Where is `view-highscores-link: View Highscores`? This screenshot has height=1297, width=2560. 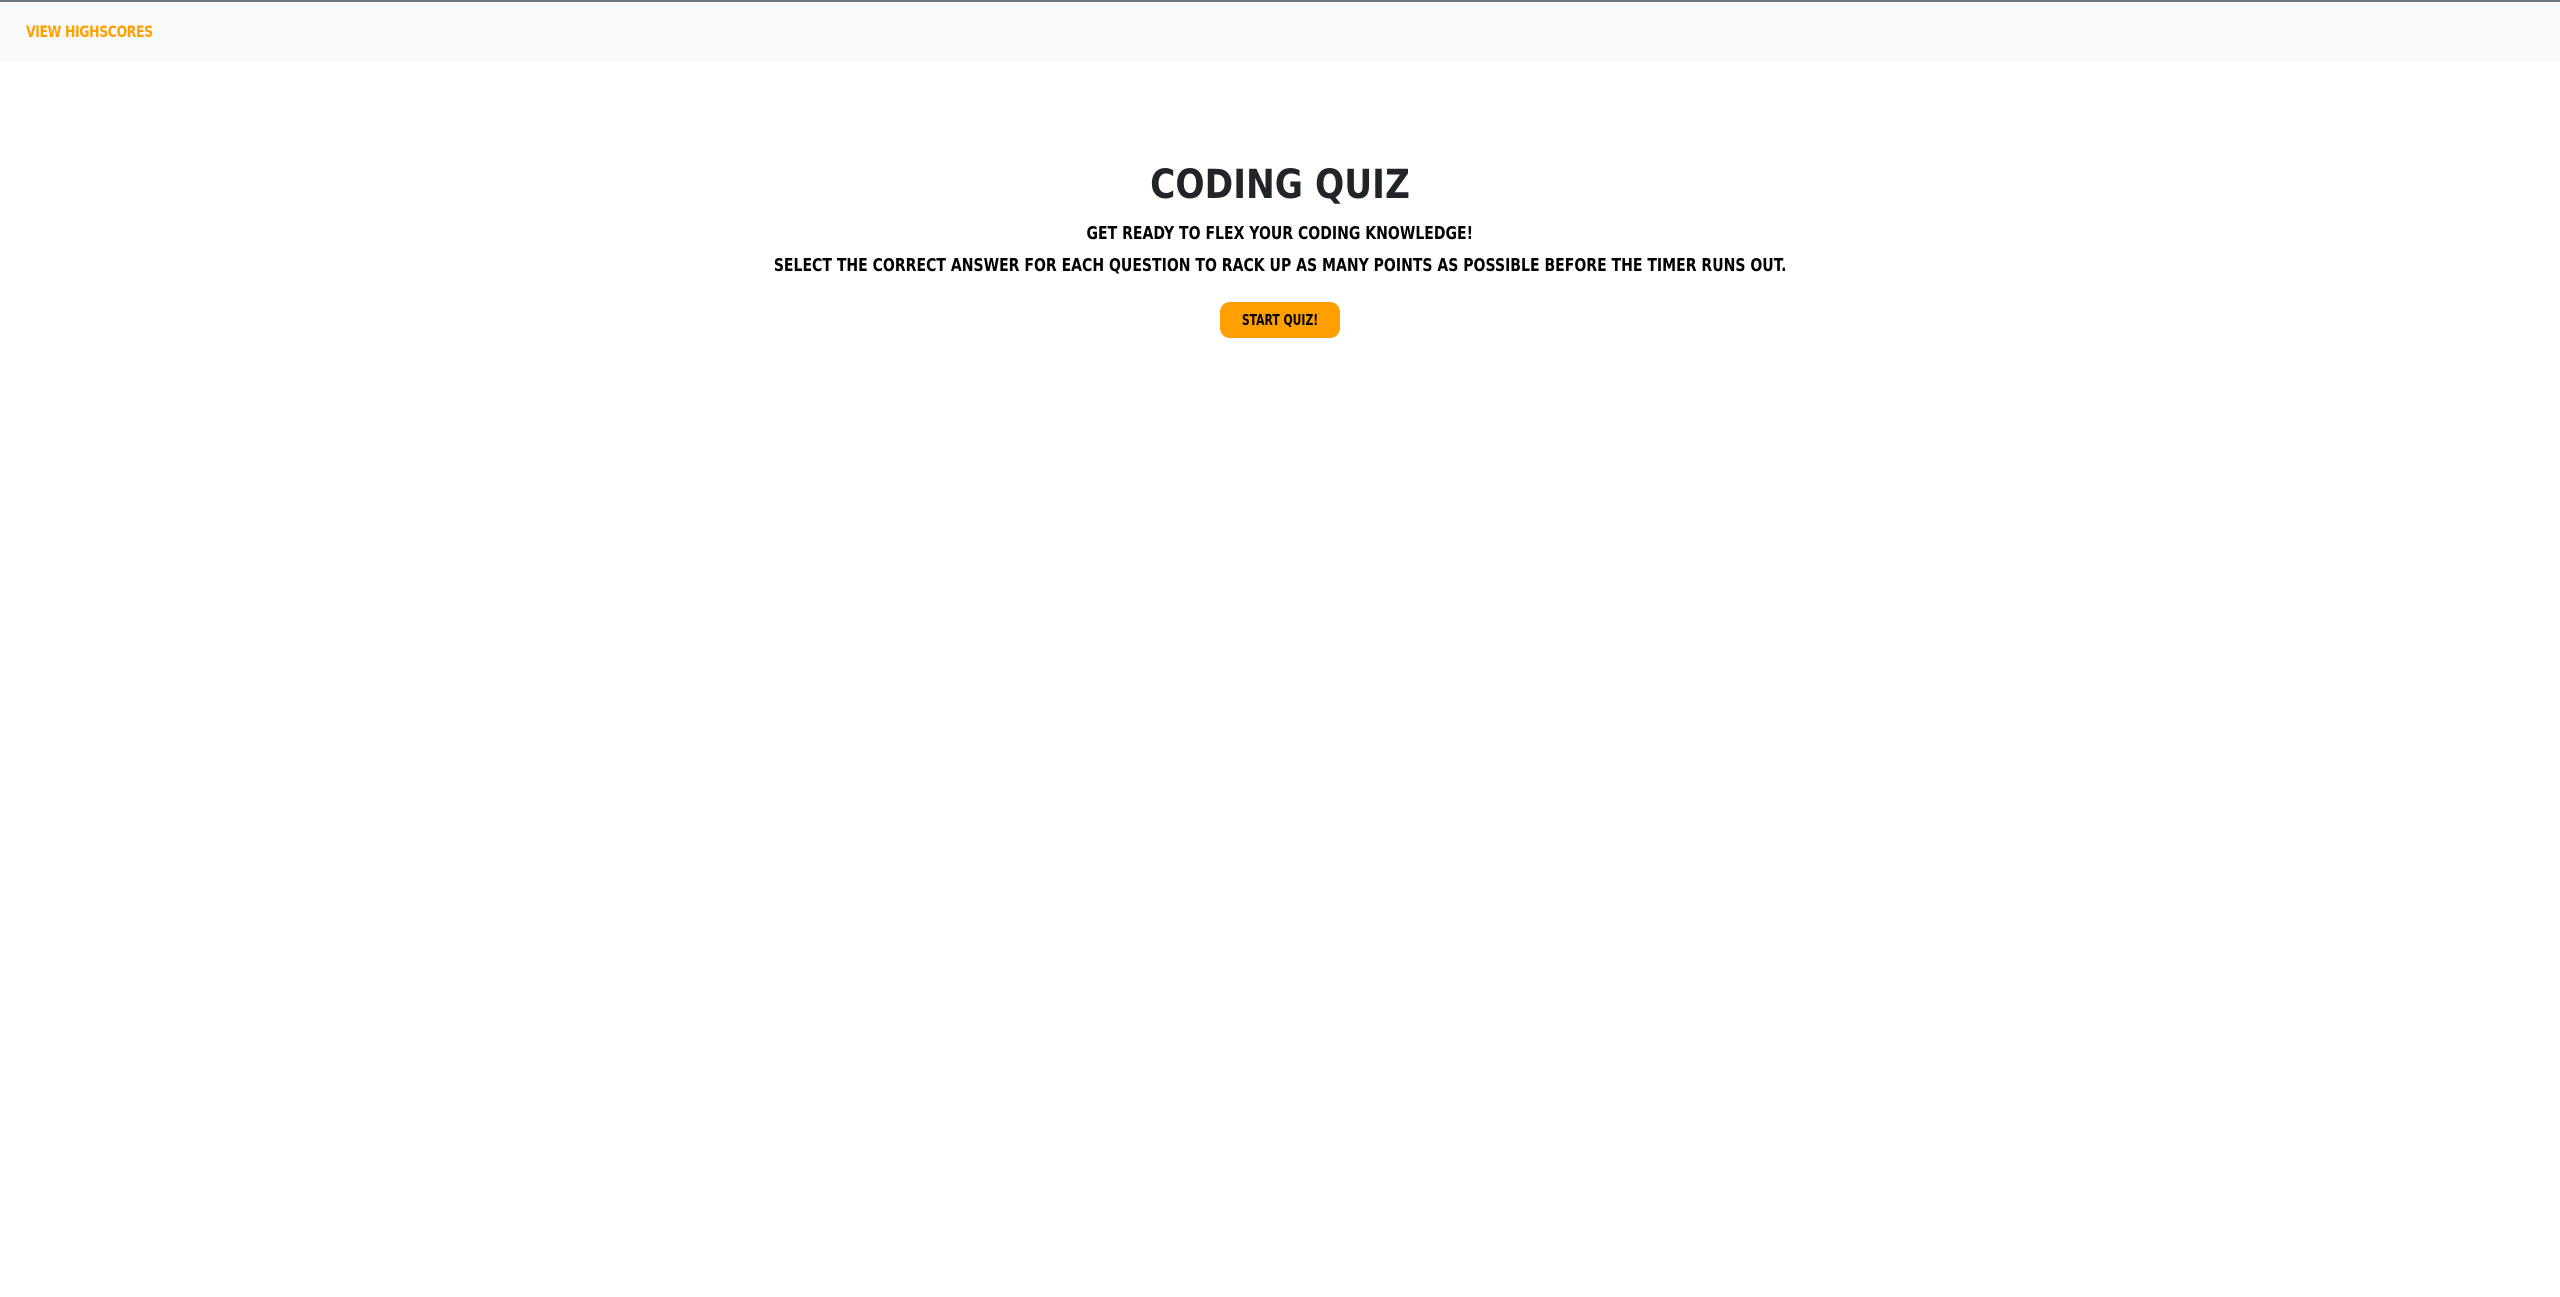 view-highscores-link: View Highscores is located at coordinates (89, 31).